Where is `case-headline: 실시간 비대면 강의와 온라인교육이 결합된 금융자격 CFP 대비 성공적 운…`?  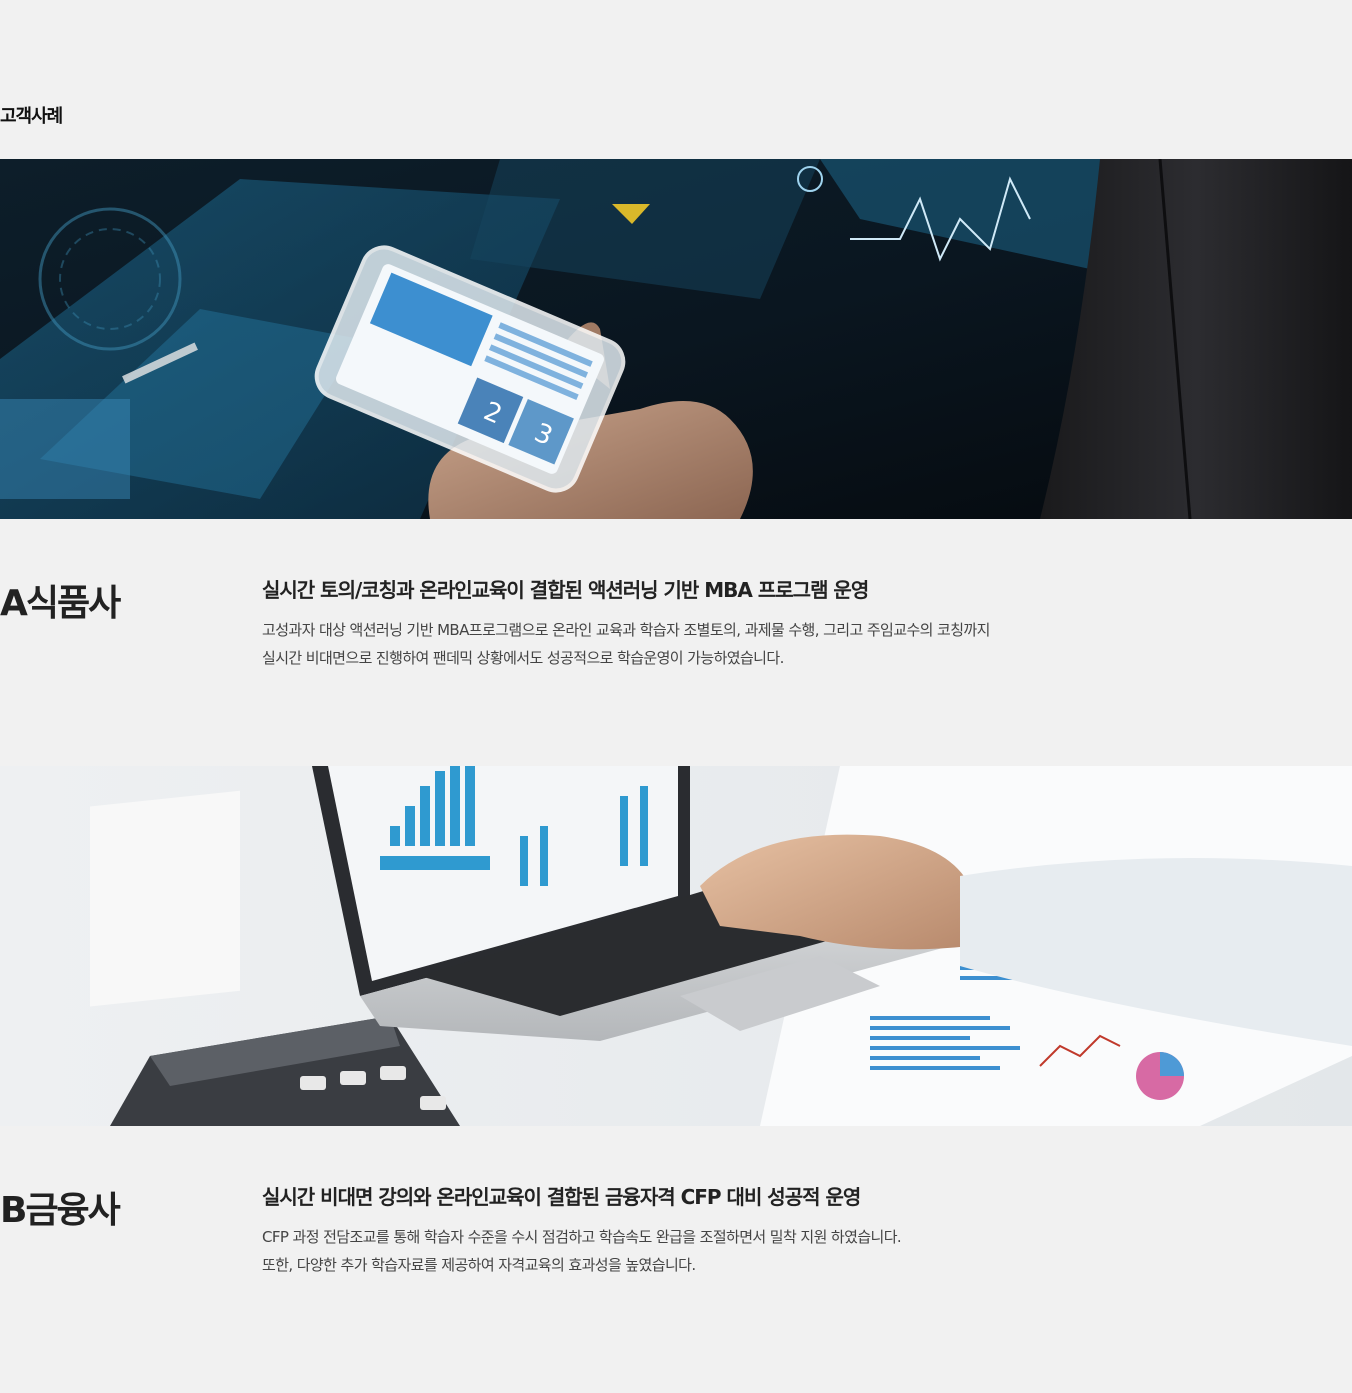
case-headline: 실시간 비대면 강의와 온라인교육이 결합된 금융자격 CFP 대비 성공적 운… is located at coordinates (561, 1197).